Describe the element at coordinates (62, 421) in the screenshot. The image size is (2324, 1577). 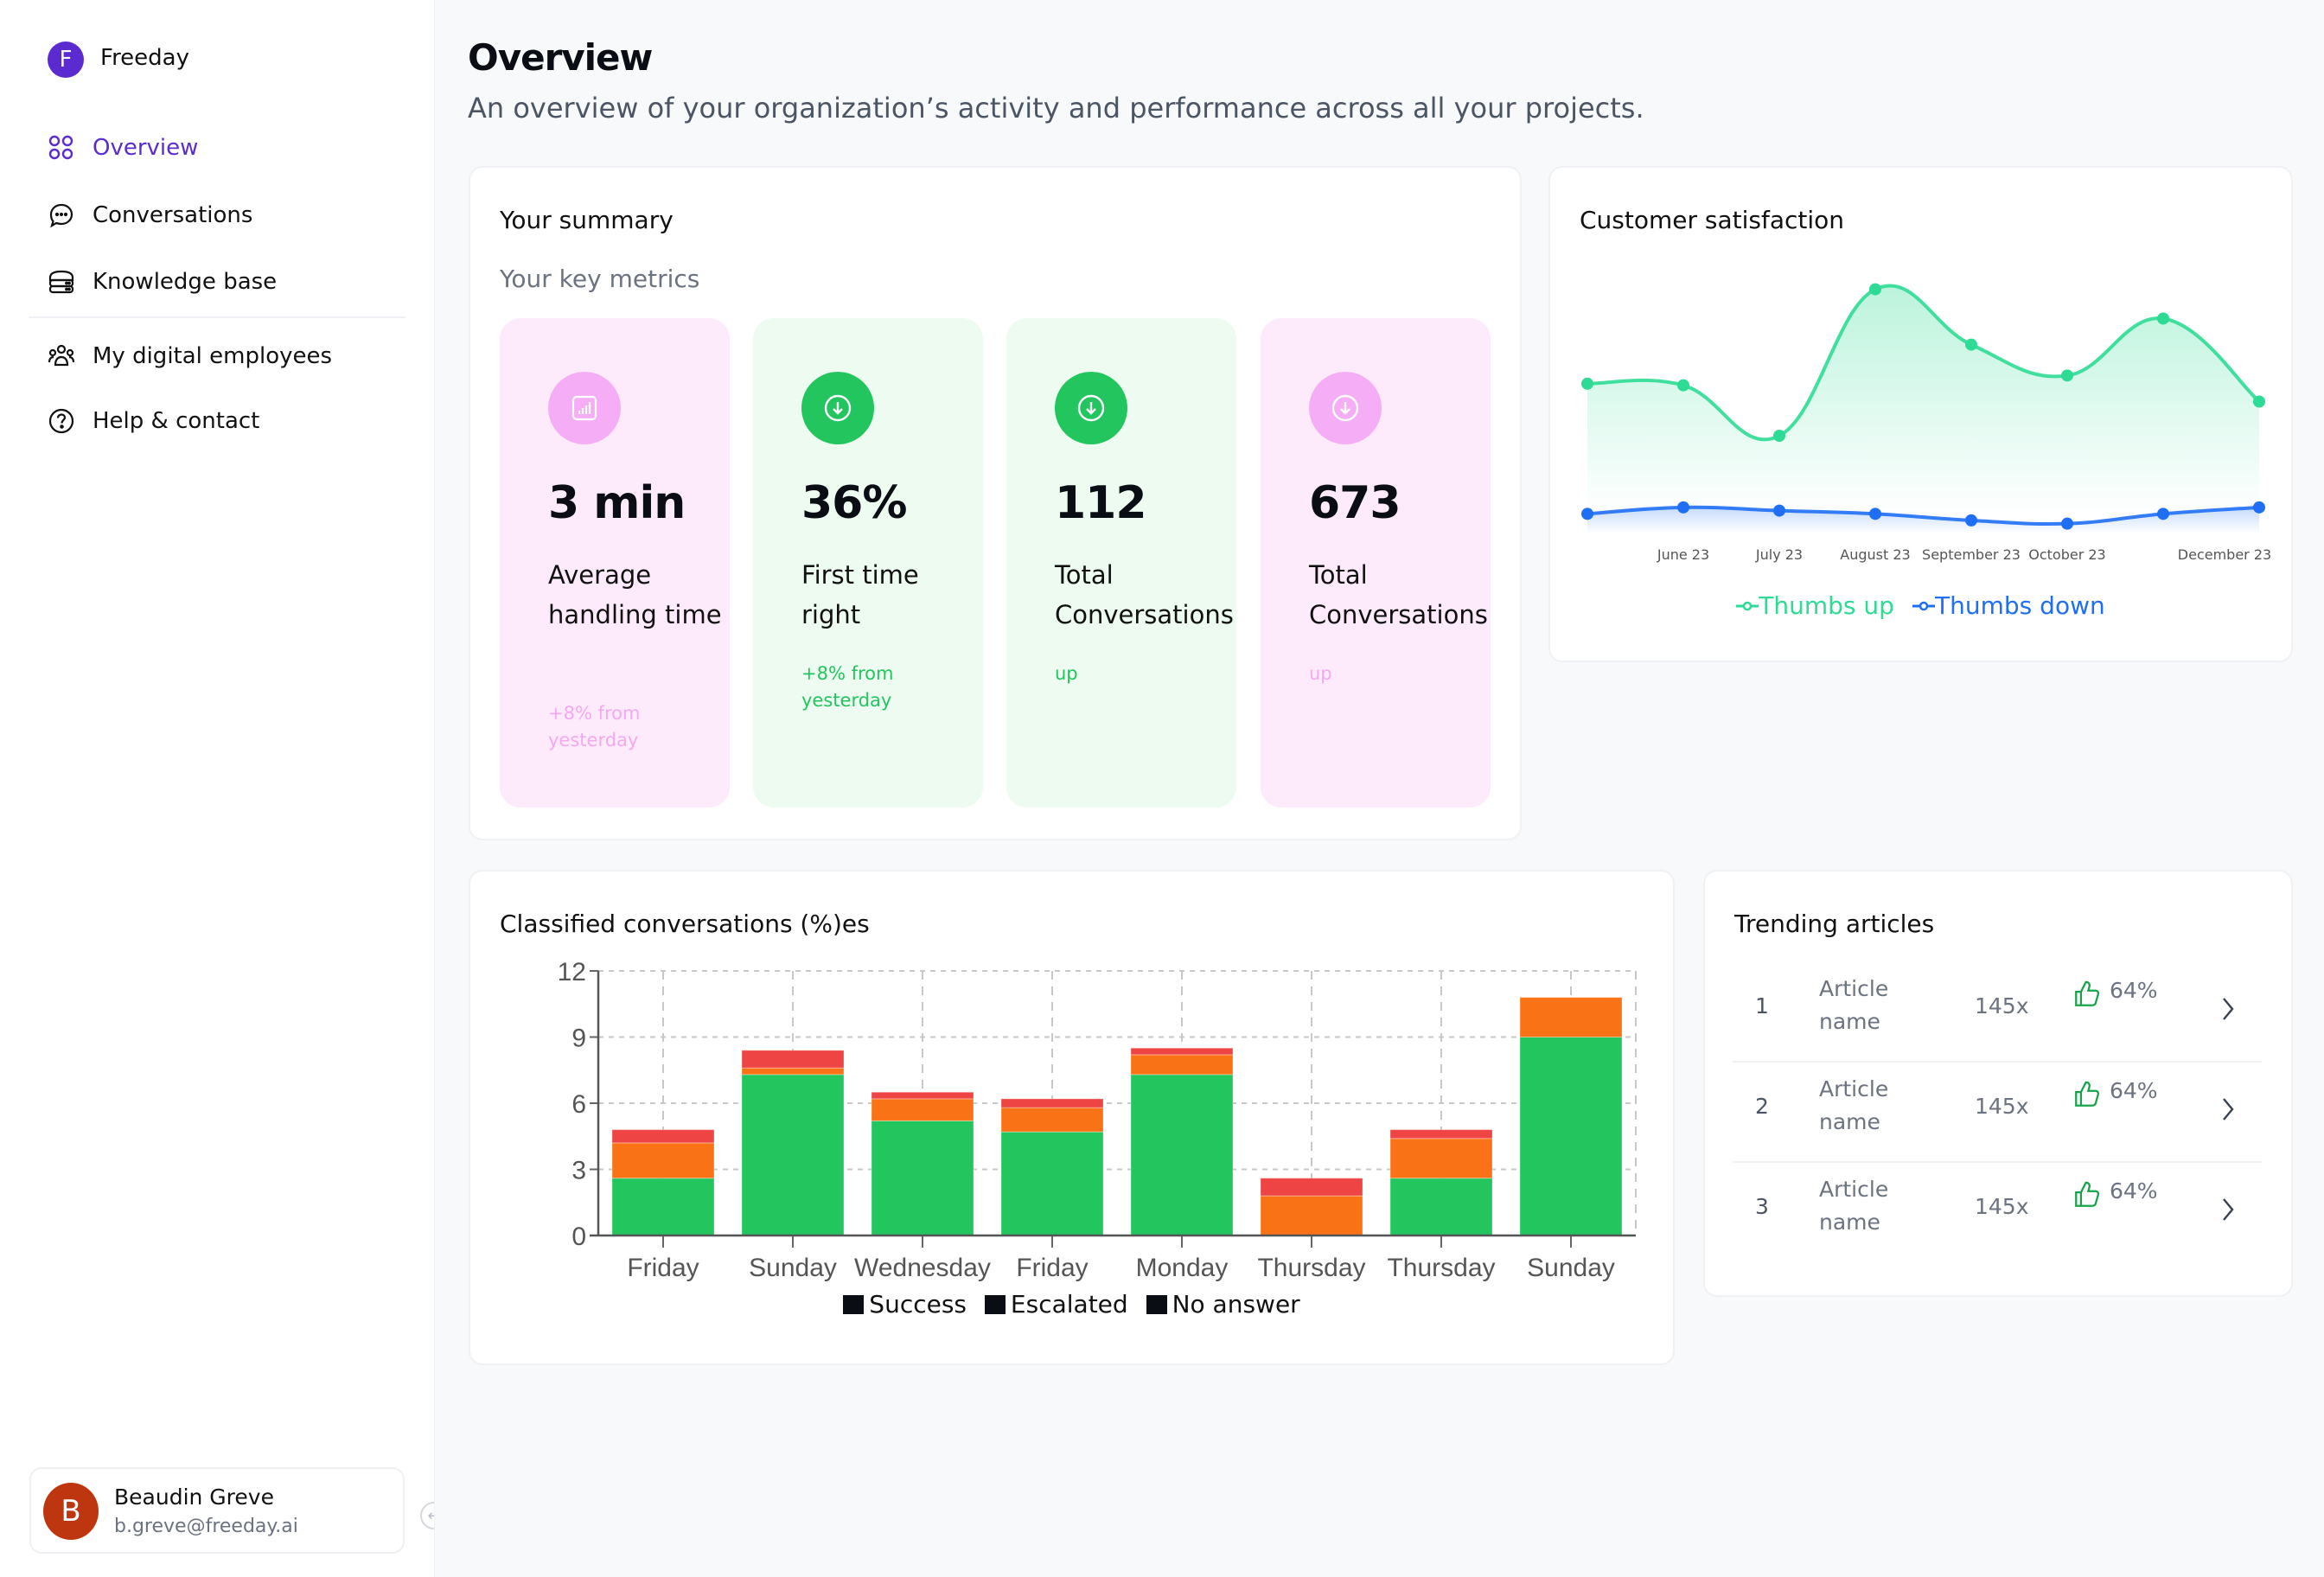
I see `help-circle-icon` at that location.